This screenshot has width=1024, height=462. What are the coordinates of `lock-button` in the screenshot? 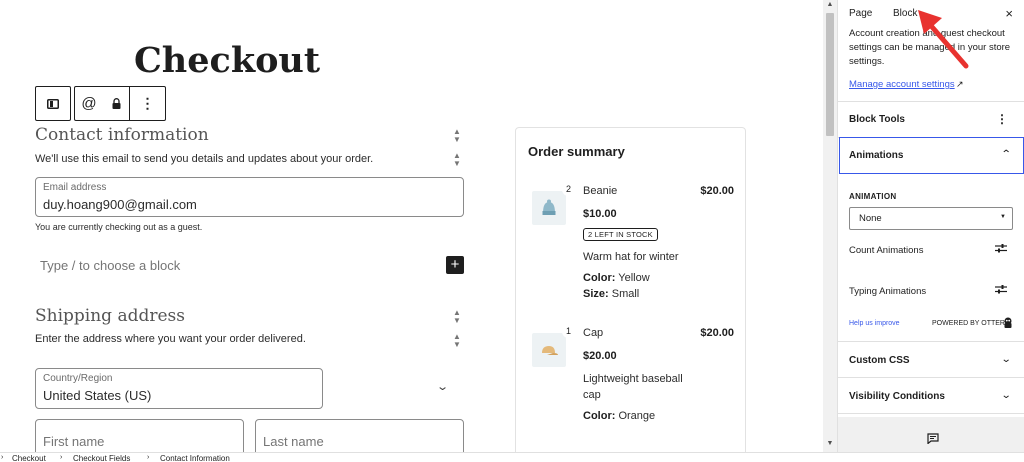 It's located at (116, 103).